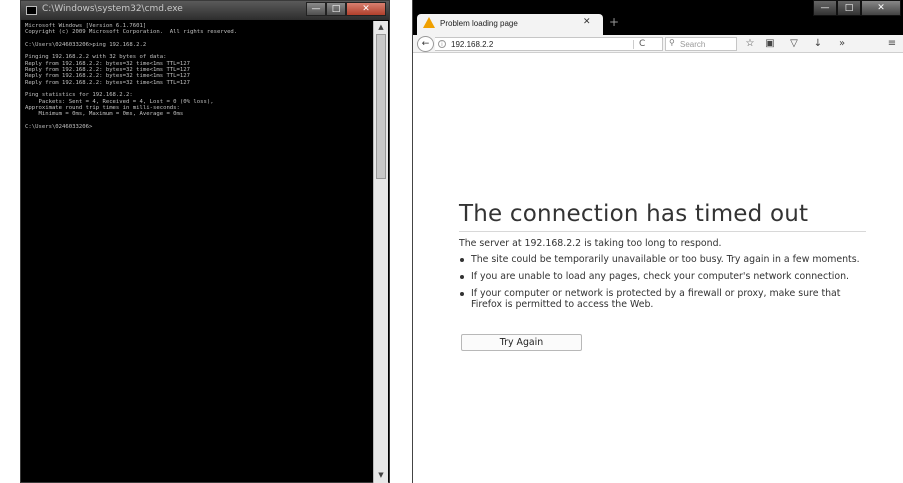  What do you see at coordinates (672, 42) in the screenshot?
I see `search-icon: ⚲` at bounding box center [672, 42].